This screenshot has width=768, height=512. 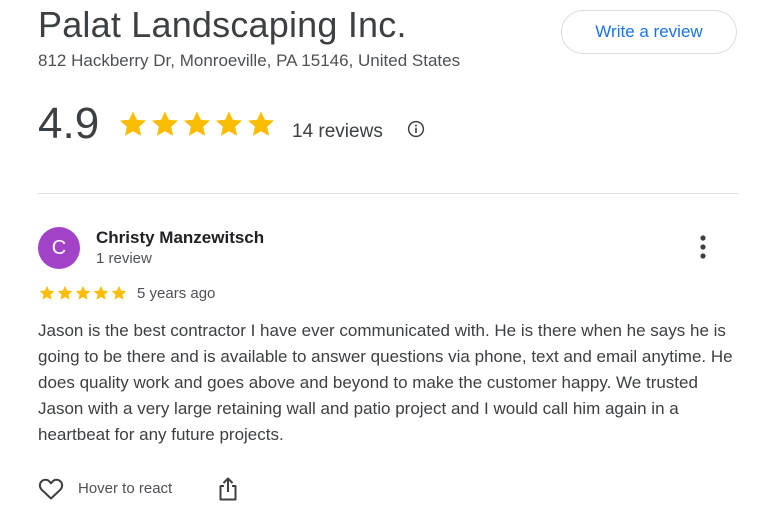 I want to click on share-icon, so click(x=228, y=489).